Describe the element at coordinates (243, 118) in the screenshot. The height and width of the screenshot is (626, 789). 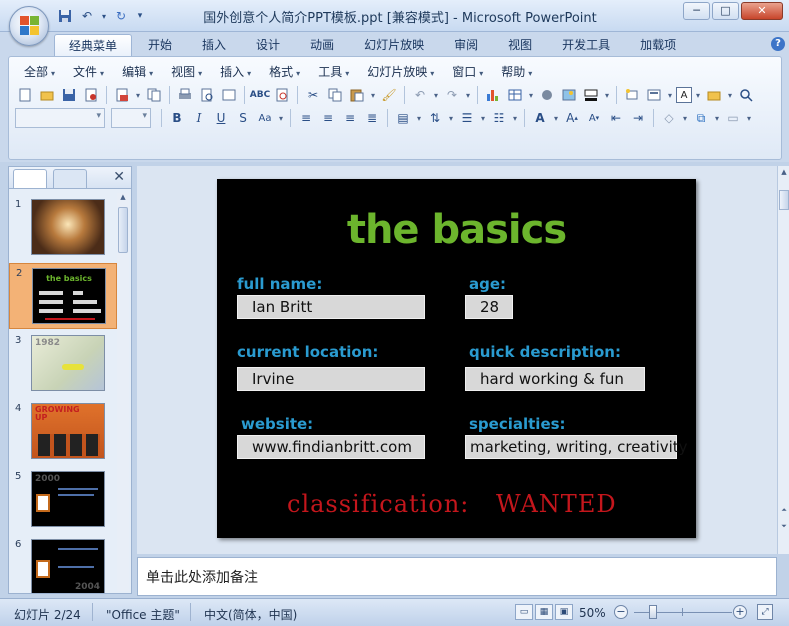
I see `shadow-button: S` at that location.